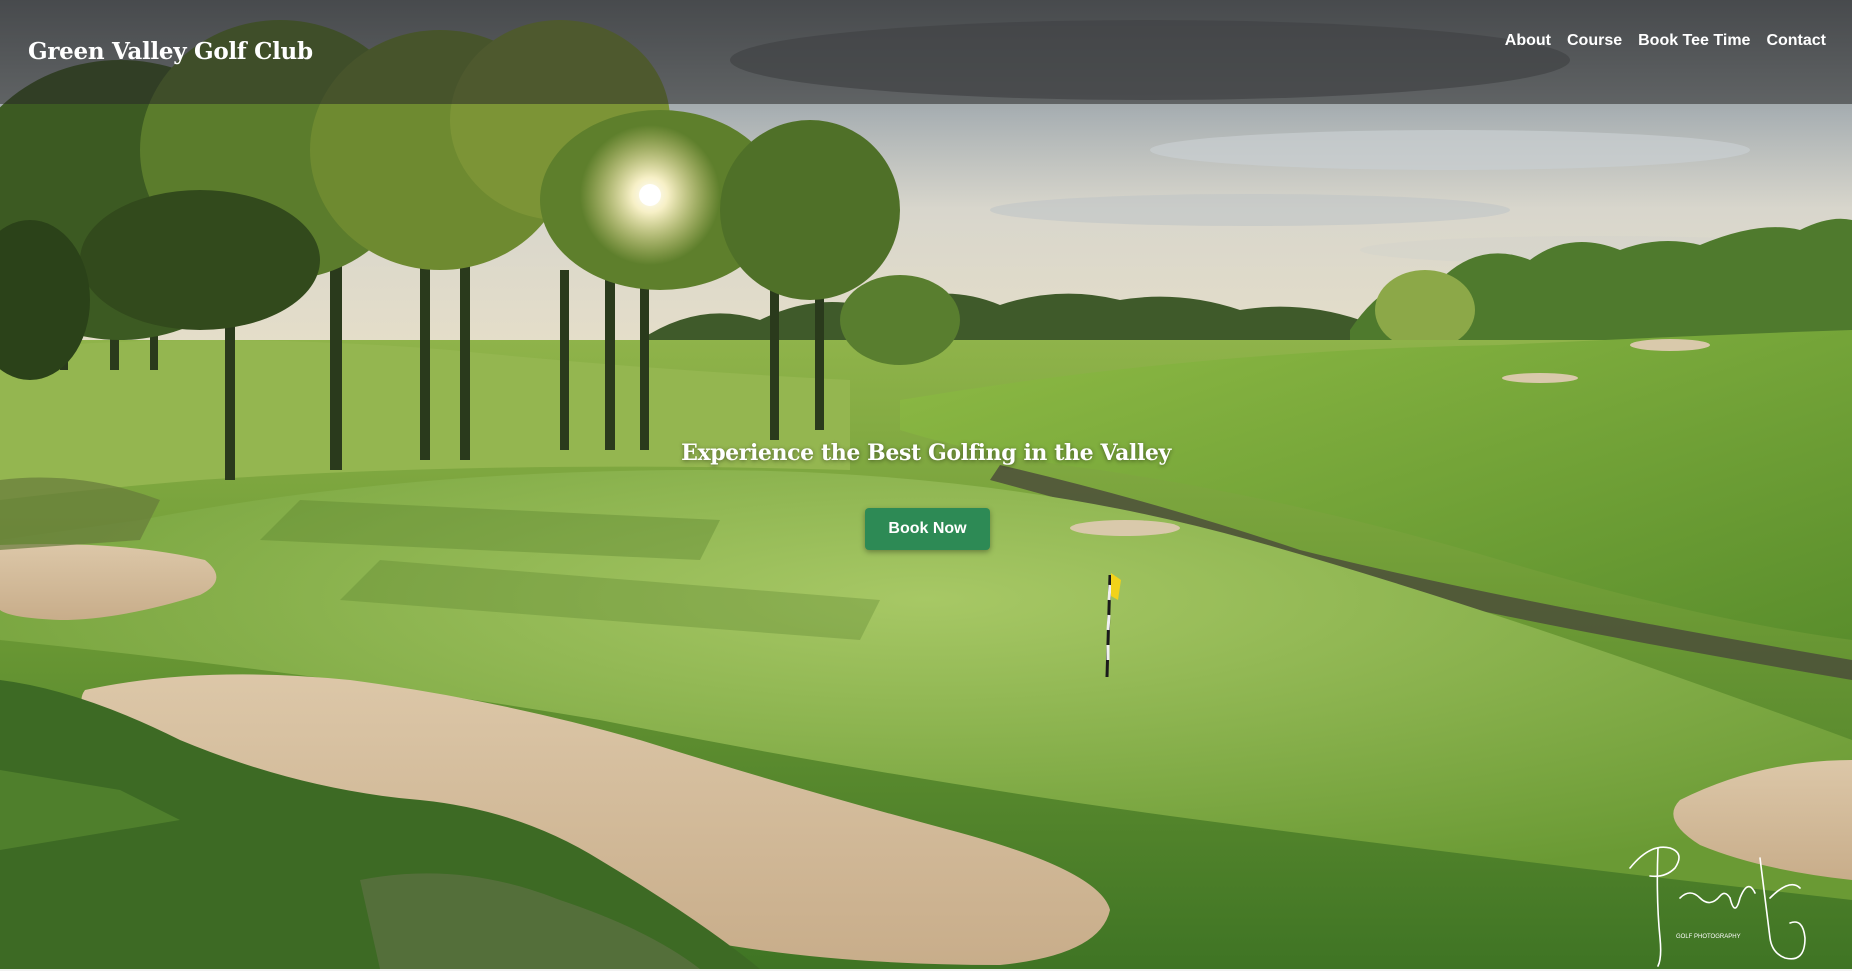 The image size is (1852, 971). Describe the element at coordinates (1694, 41) in the screenshot. I see `nav-link-book-tee-time: Book Tee Time` at that location.